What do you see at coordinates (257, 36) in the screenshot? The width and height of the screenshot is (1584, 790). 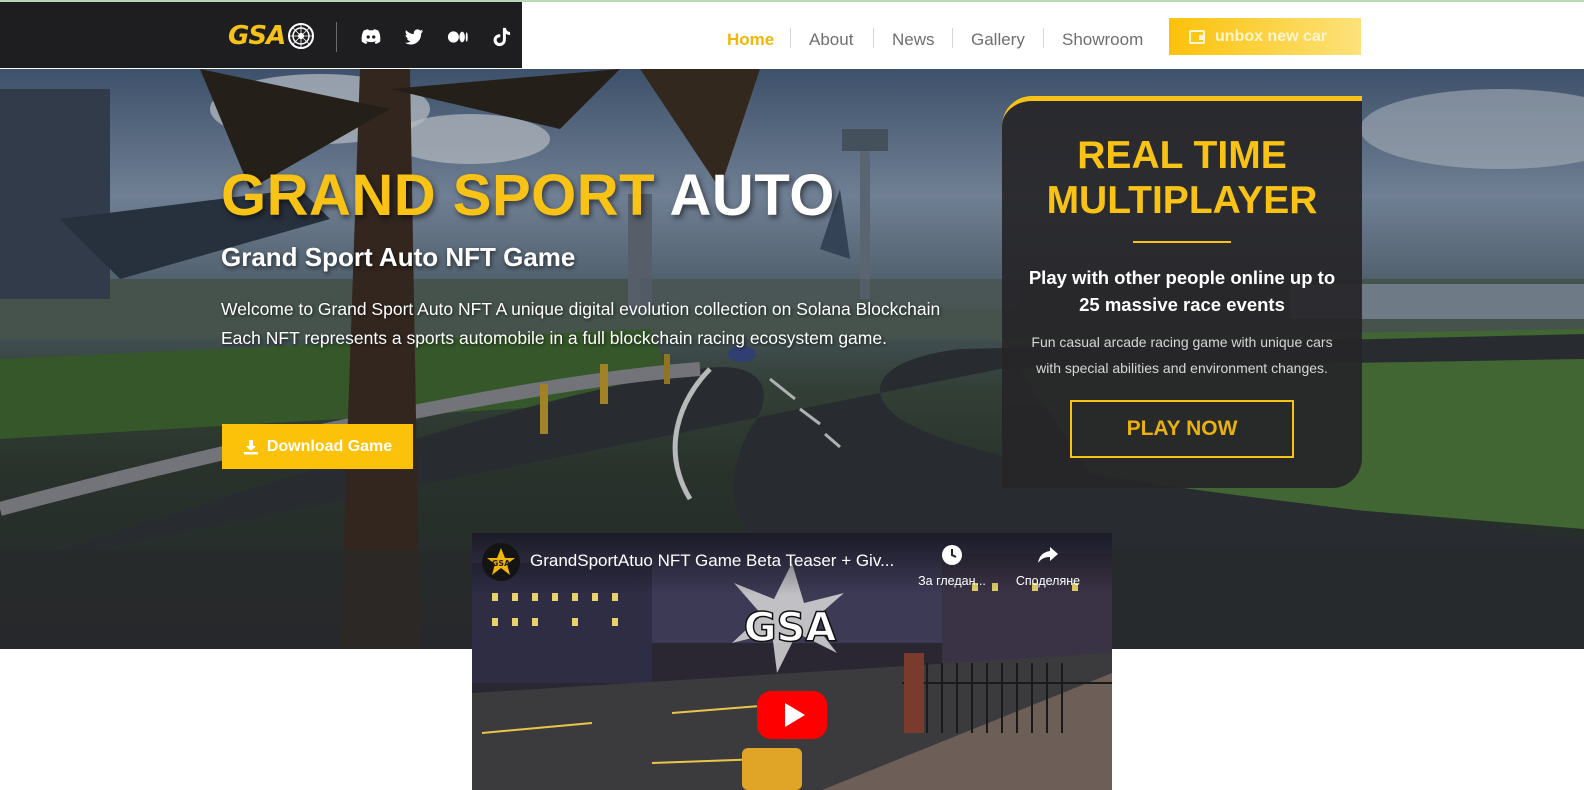 I see `logo-text: GSA` at bounding box center [257, 36].